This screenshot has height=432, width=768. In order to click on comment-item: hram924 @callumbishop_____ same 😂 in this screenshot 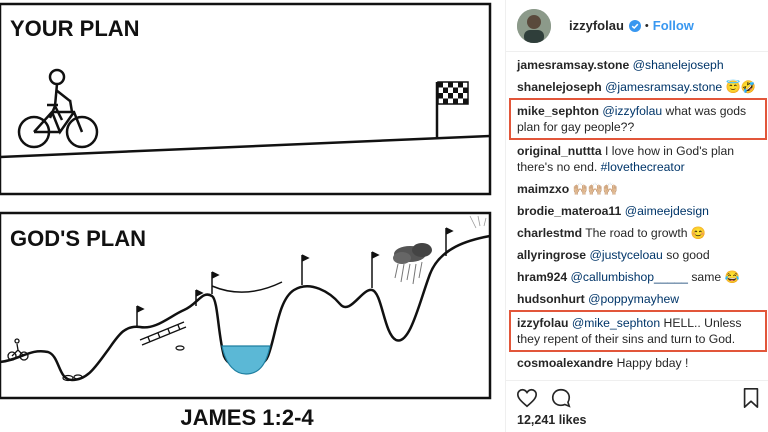, I will do `click(641, 277)`.